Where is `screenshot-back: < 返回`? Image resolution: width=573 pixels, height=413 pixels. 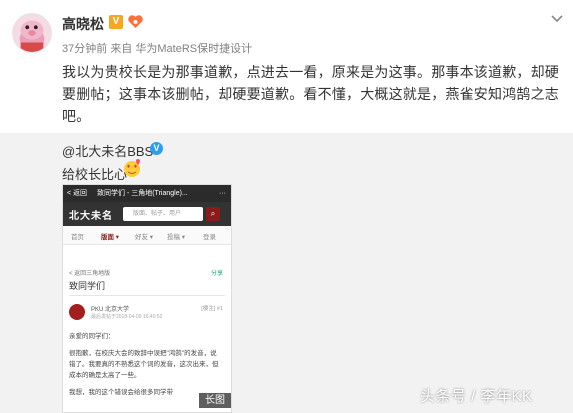
screenshot-back: < 返回 is located at coordinates (77, 193).